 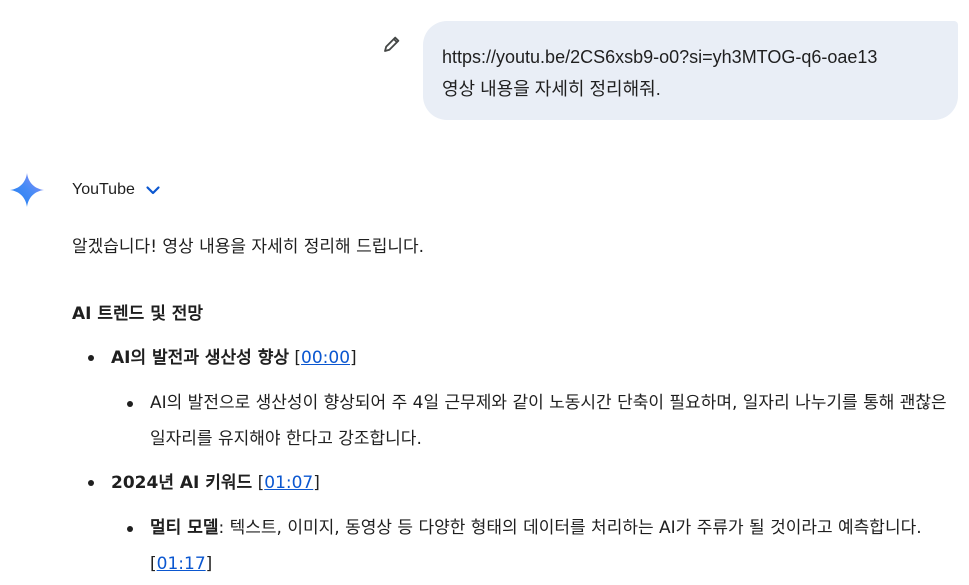 What do you see at coordinates (103, 189) in the screenshot?
I see `source-label: YouTube` at bounding box center [103, 189].